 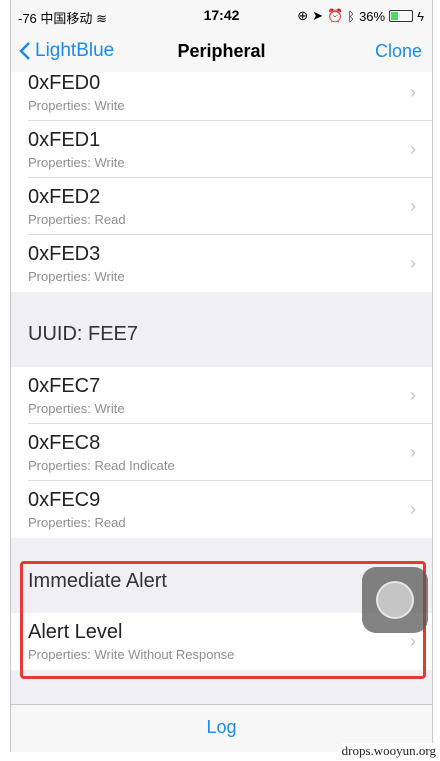 What do you see at coordinates (64, 386) in the screenshot?
I see `characteristic-uuid: 0xFEC7` at bounding box center [64, 386].